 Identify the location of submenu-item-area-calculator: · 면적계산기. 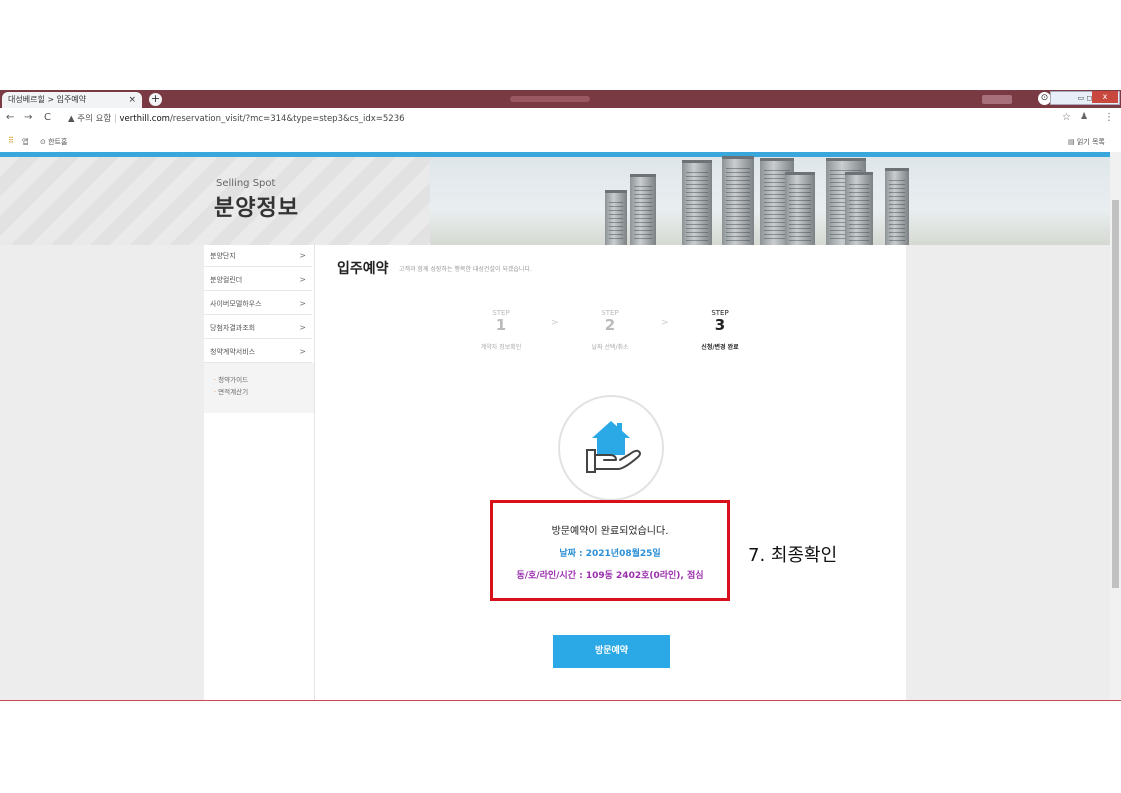
(231, 391).